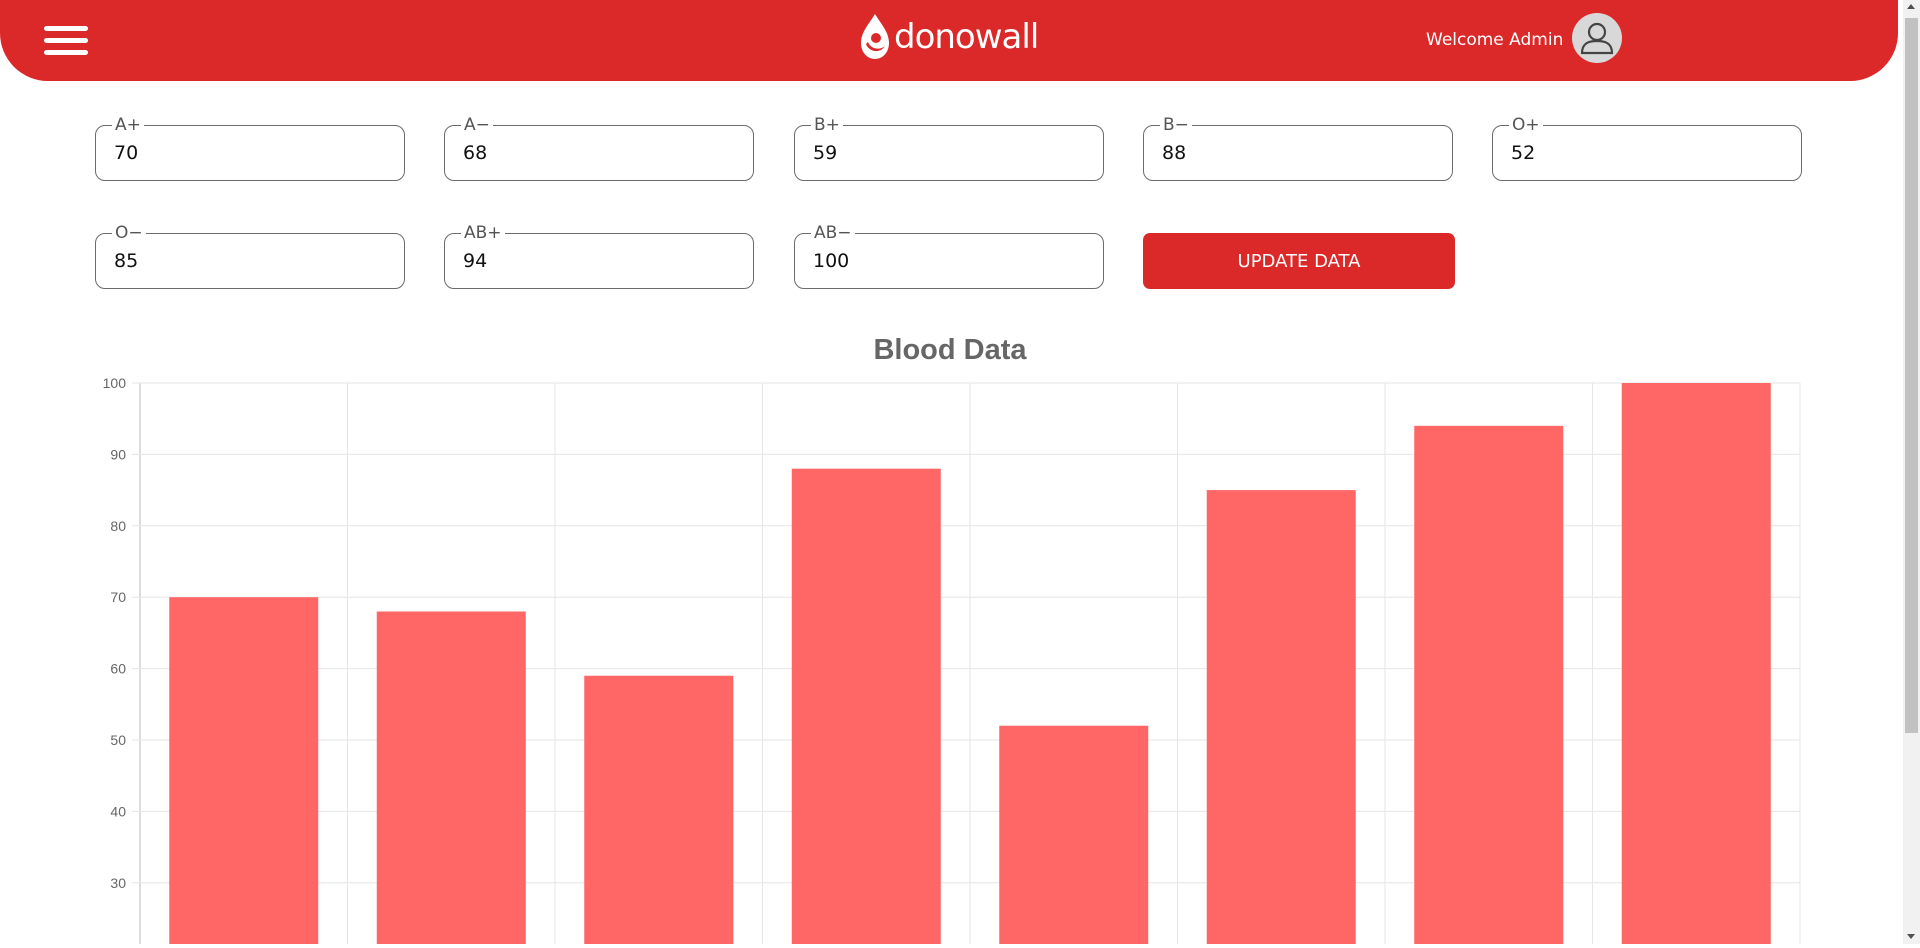 Image resolution: width=1920 pixels, height=948 pixels. What do you see at coordinates (118, 454) in the screenshot?
I see `y-tick-label: 90` at bounding box center [118, 454].